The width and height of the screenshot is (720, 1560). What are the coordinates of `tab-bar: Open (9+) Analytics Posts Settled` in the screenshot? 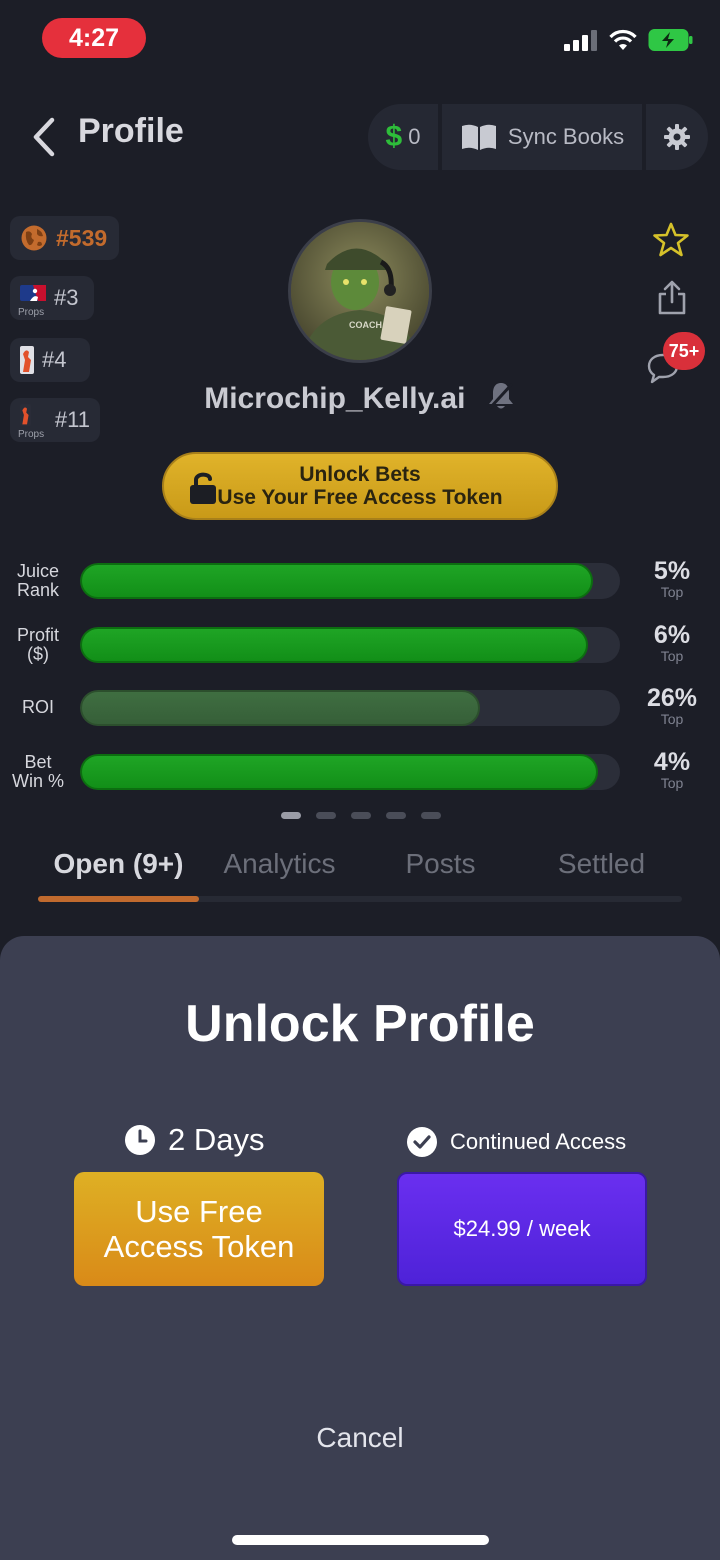 It's located at (360, 864).